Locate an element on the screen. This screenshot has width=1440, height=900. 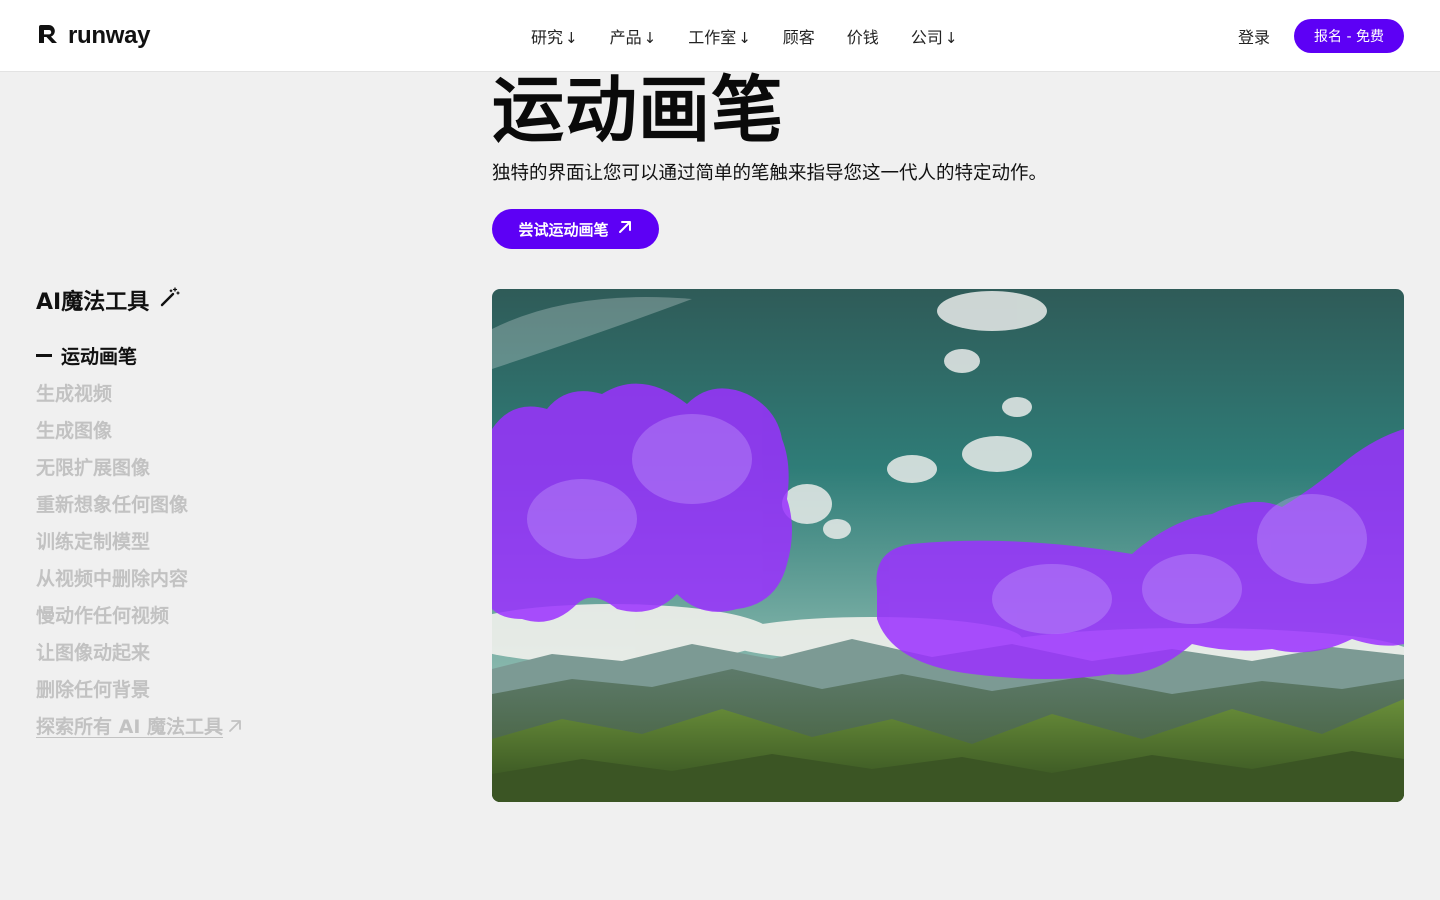
explore-all-tools-link: 探索所有 AI 魔法工具 is located at coordinates (139, 725).